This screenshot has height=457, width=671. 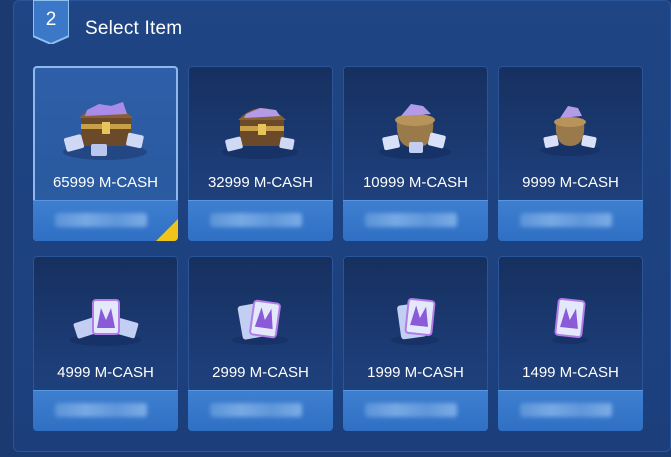 What do you see at coordinates (105, 322) in the screenshot?
I see `card-pile-icon` at bounding box center [105, 322].